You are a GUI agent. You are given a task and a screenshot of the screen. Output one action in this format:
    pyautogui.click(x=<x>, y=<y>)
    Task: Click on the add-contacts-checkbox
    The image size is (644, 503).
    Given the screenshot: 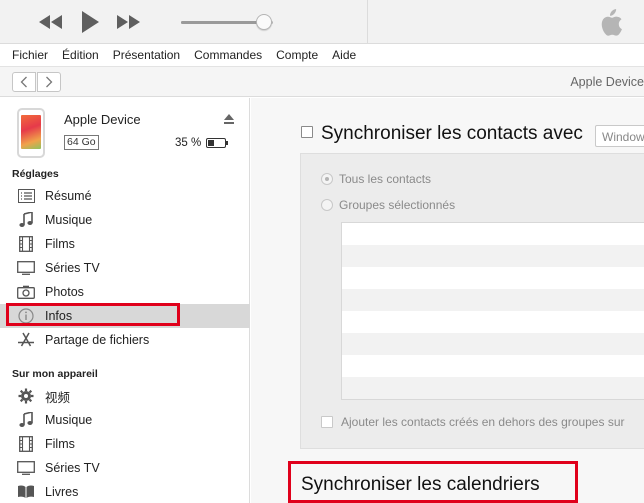 What is the action you would take?
    pyautogui.click(x=327, y=422)
    